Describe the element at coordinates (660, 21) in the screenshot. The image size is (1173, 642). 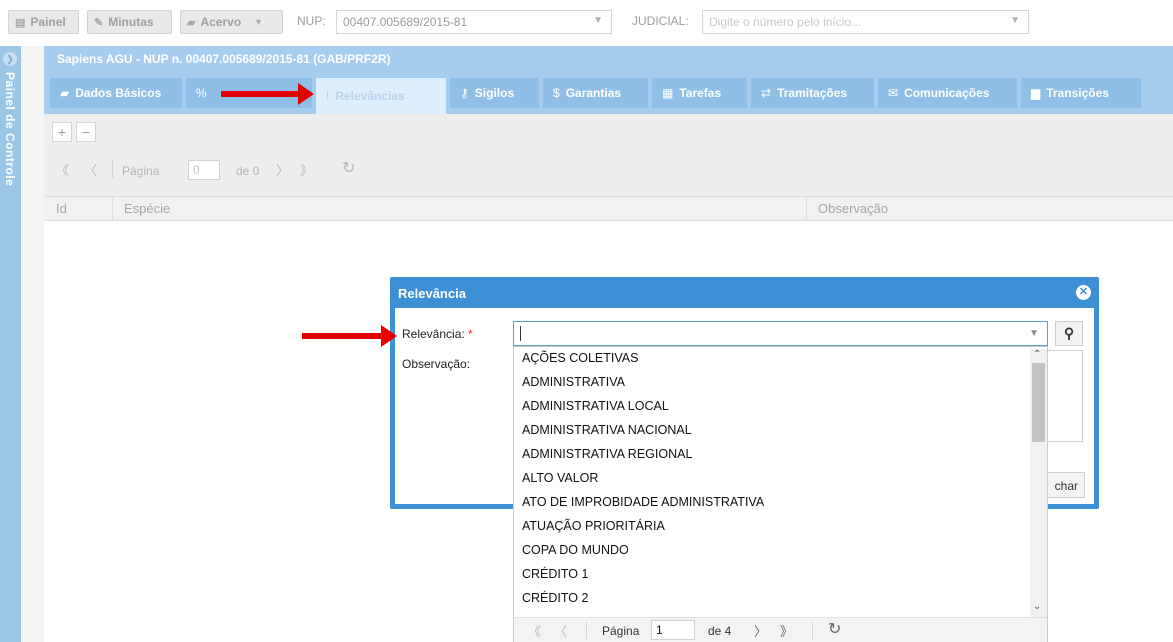
I see `judicial-label: JUDICIAL:` at that location.